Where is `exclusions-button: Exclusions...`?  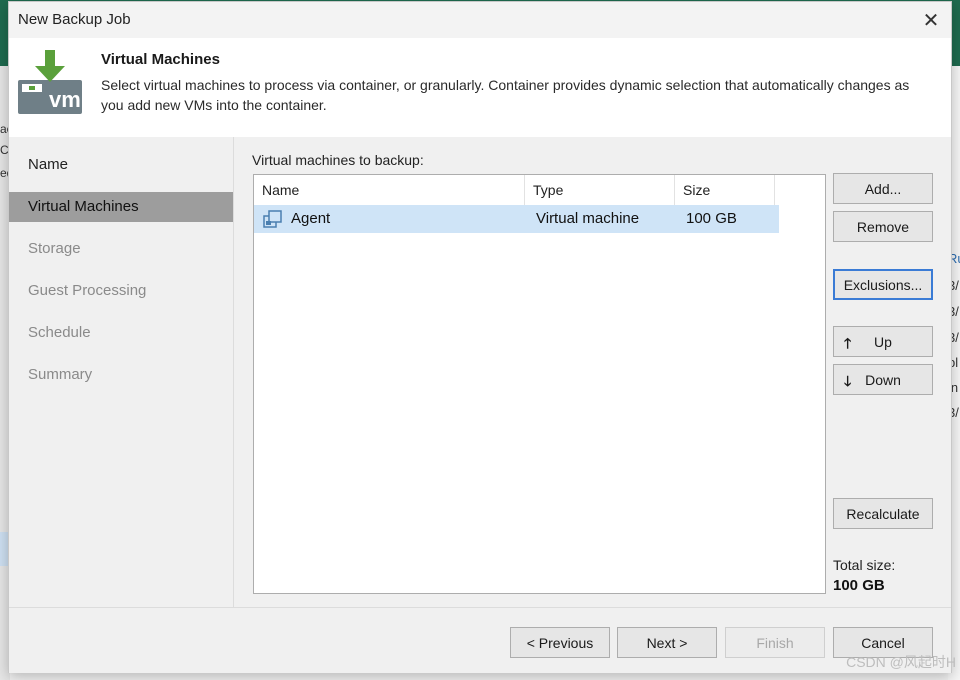
exclusions-button: Exclusions... is located at coordinates (883, 284).